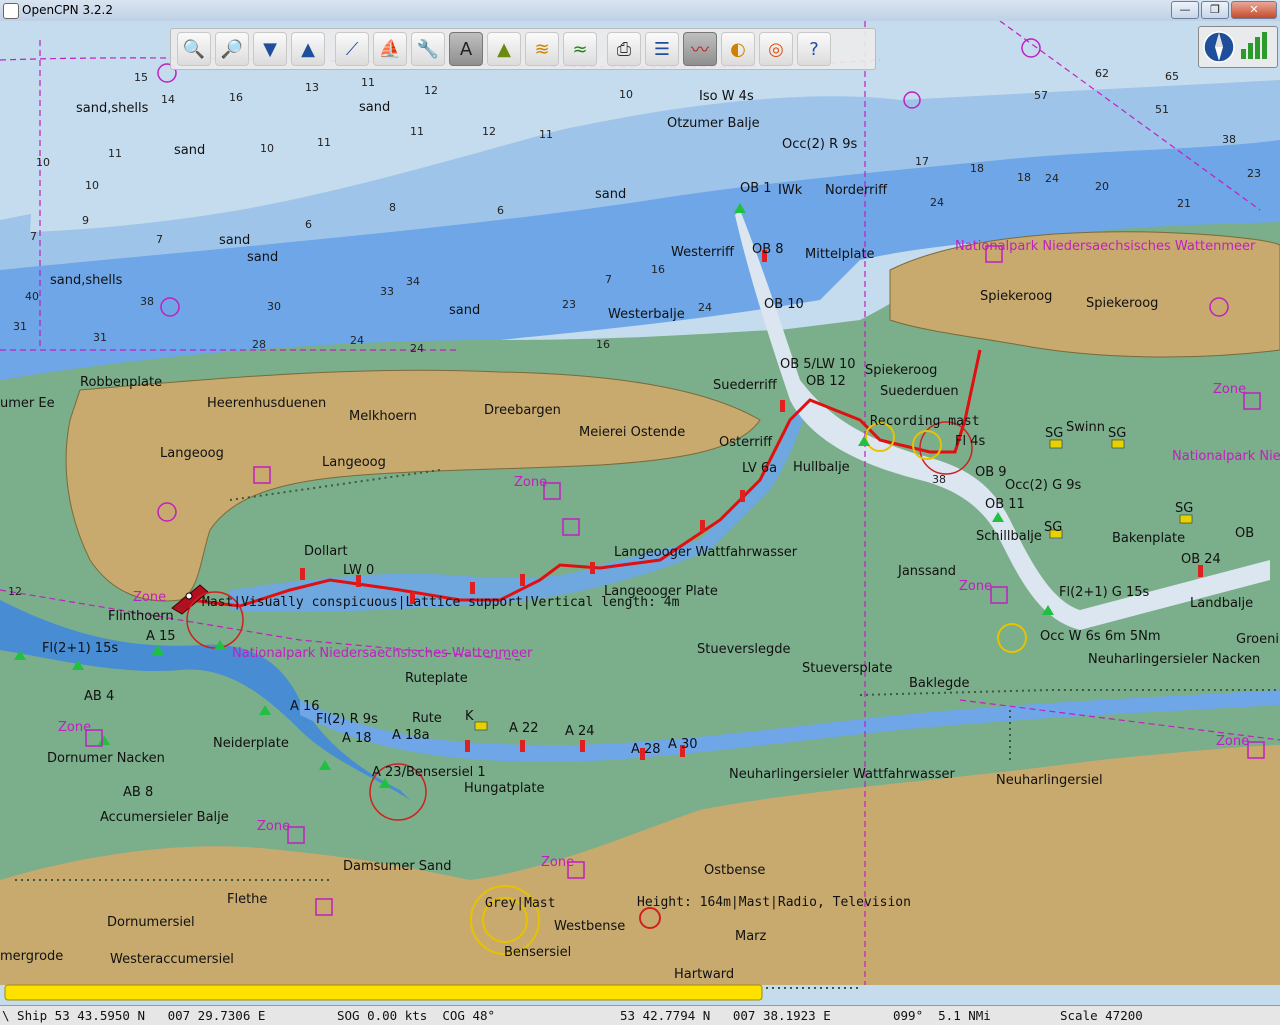 This screenshot has height=1025, width=1280. Describe the element at coordinates (818, 364) in the screenshot. I see `light-label: OB 5/LW 10` at that location.